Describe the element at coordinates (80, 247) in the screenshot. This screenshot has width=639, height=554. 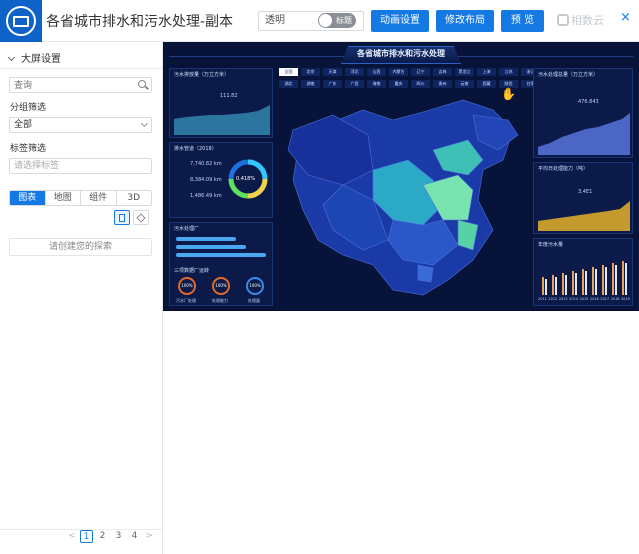
I see `create-explore-button: 请创建您的探索` at that location.